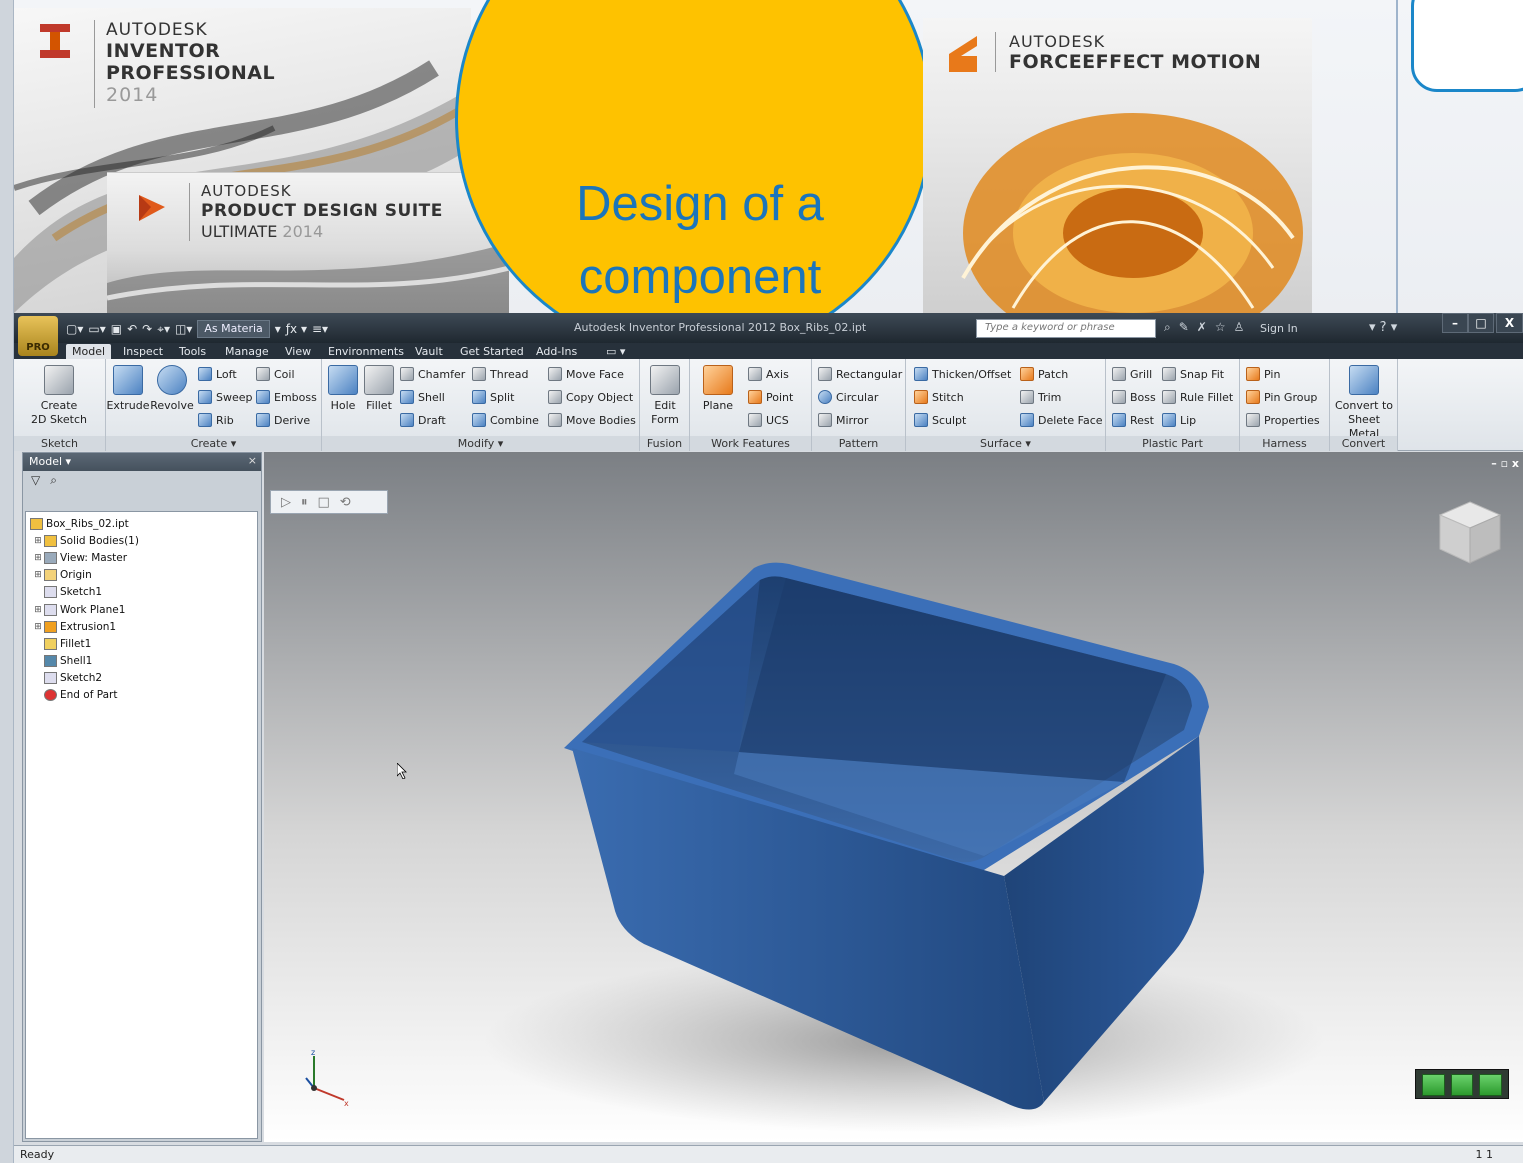 The height and width of the screenshot is (1163, 1523). I want to click on rectangular-pattern-button: Rectangular, so click(860, 374).